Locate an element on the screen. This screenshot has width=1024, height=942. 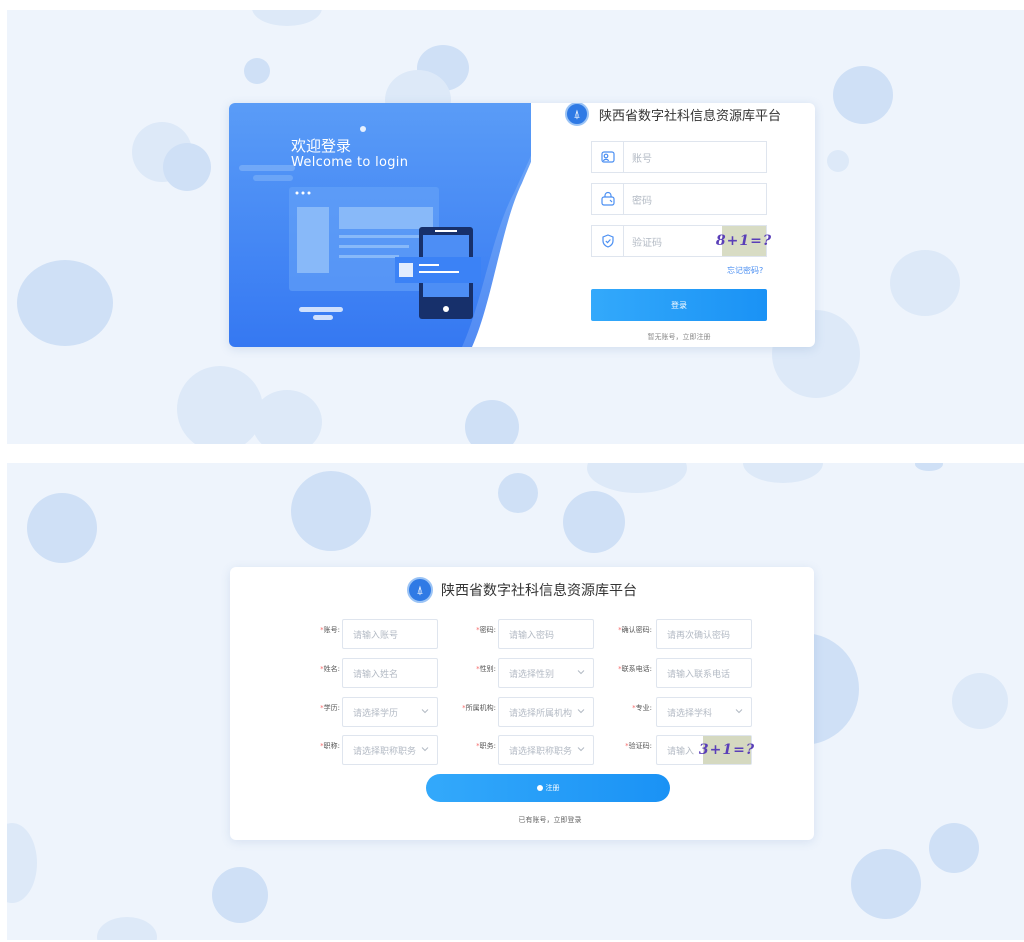
register-button: 注册 is located at coordinates (548, 788).